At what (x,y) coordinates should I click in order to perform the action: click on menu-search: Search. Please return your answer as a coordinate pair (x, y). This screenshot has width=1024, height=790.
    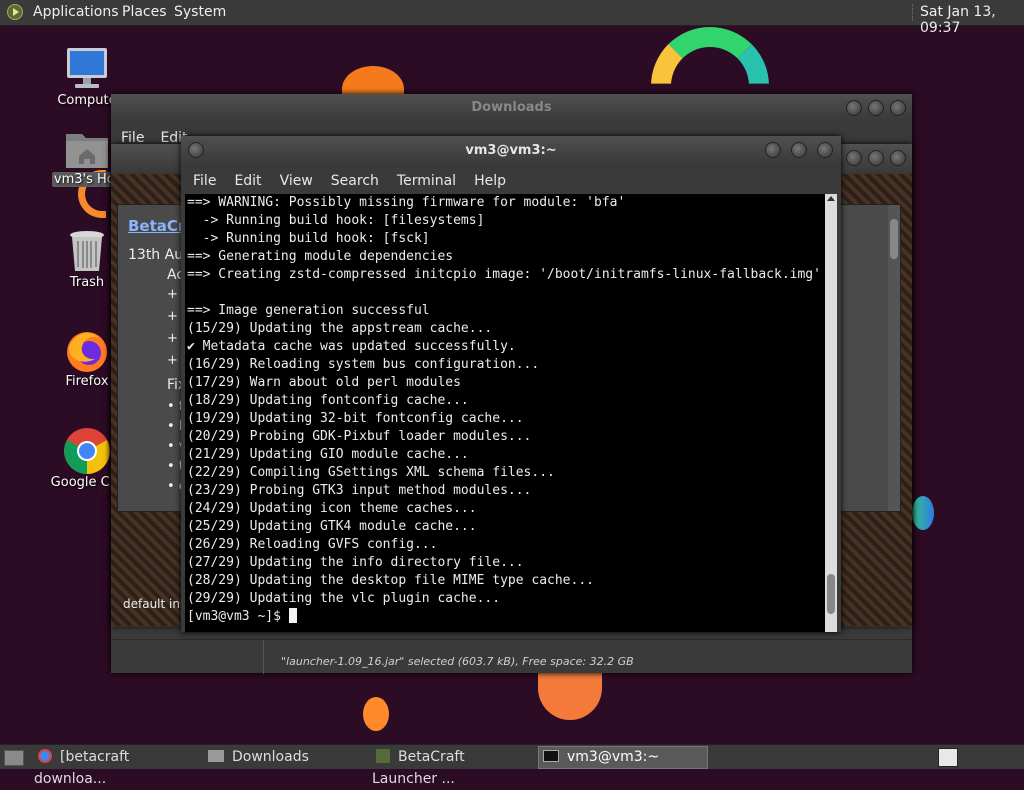
    Looking at the image, I should click on (355, 181).